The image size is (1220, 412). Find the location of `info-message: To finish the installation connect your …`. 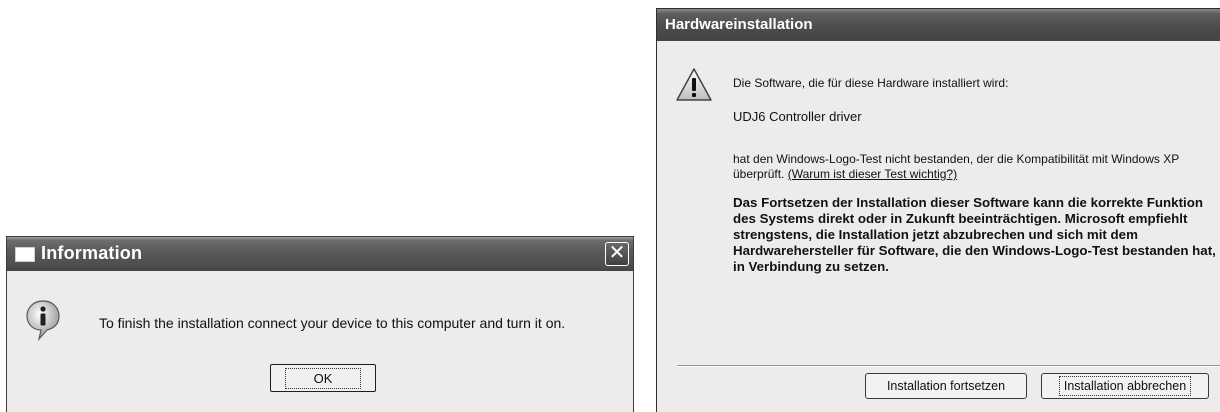

info-message: To finish the installation connect your … is located at coordinates (332, 323).